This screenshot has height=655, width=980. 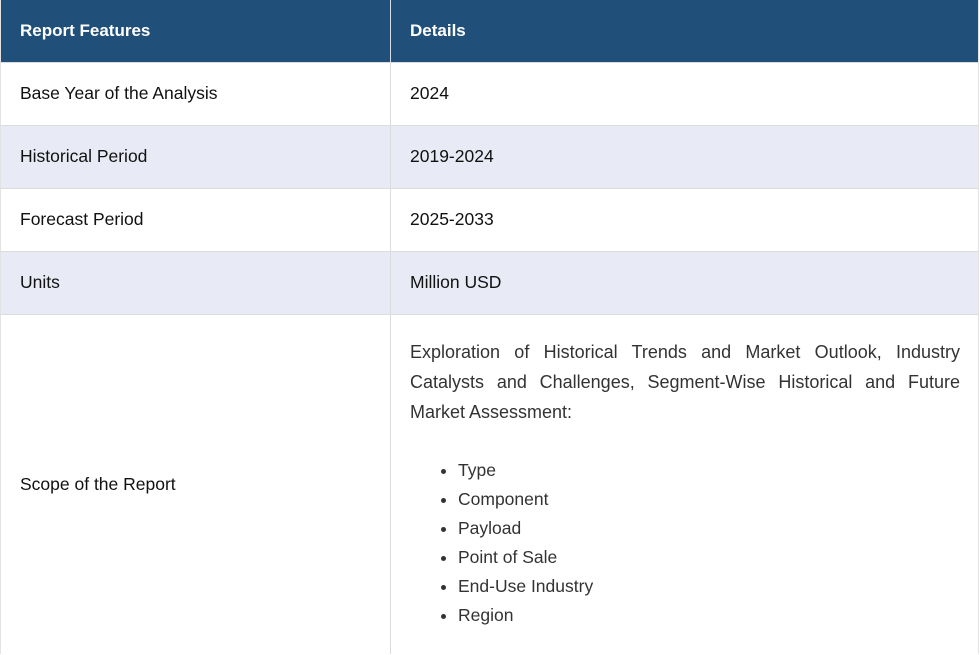 I want to click on list-item: Type, so click(x=709, y=470).